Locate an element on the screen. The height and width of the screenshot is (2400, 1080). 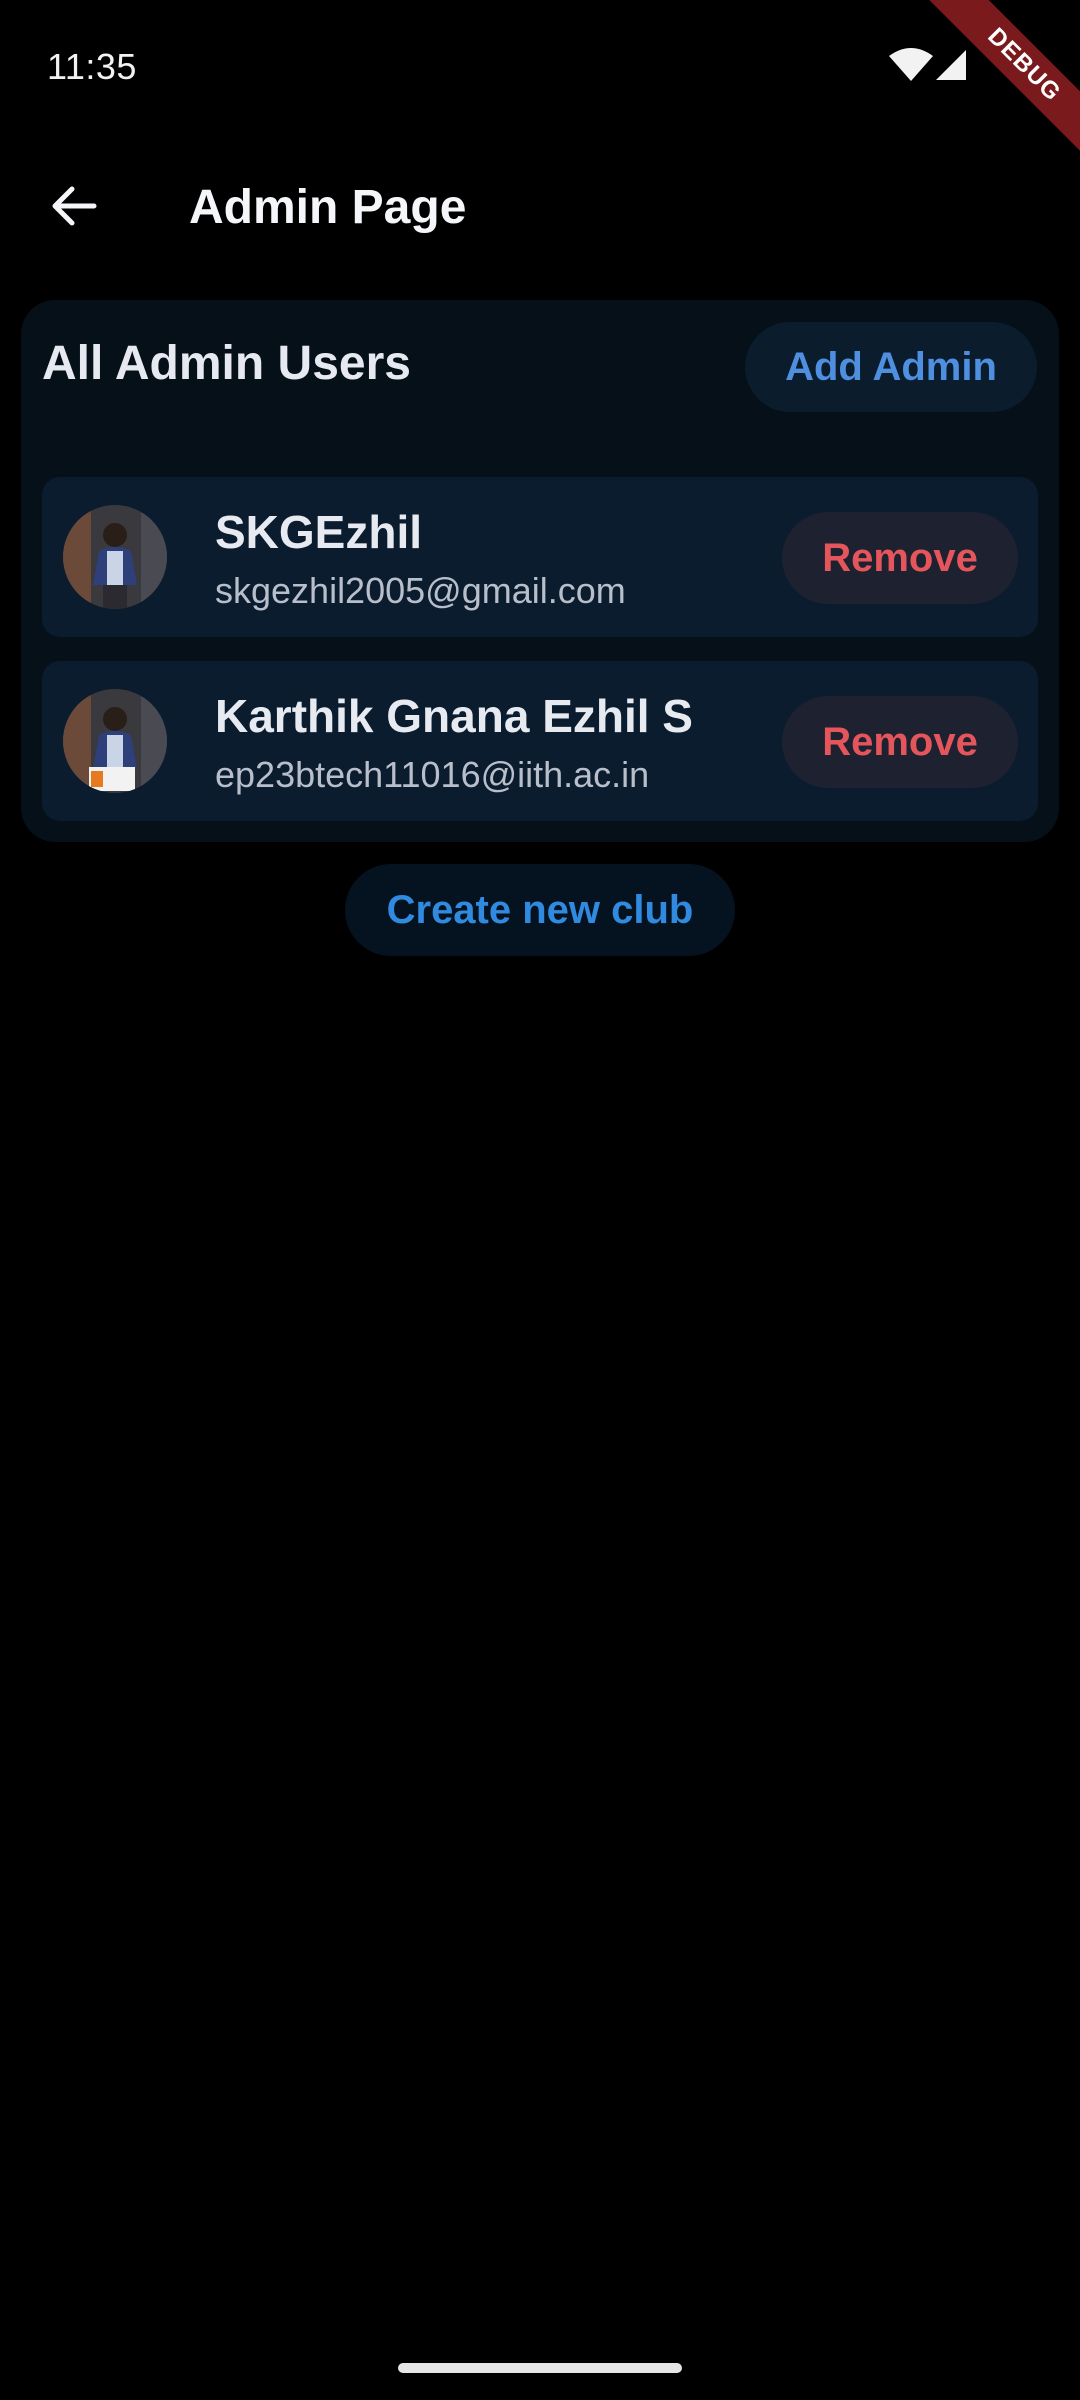
debug-label: DEBUG is located at coordinates (1000, 80).